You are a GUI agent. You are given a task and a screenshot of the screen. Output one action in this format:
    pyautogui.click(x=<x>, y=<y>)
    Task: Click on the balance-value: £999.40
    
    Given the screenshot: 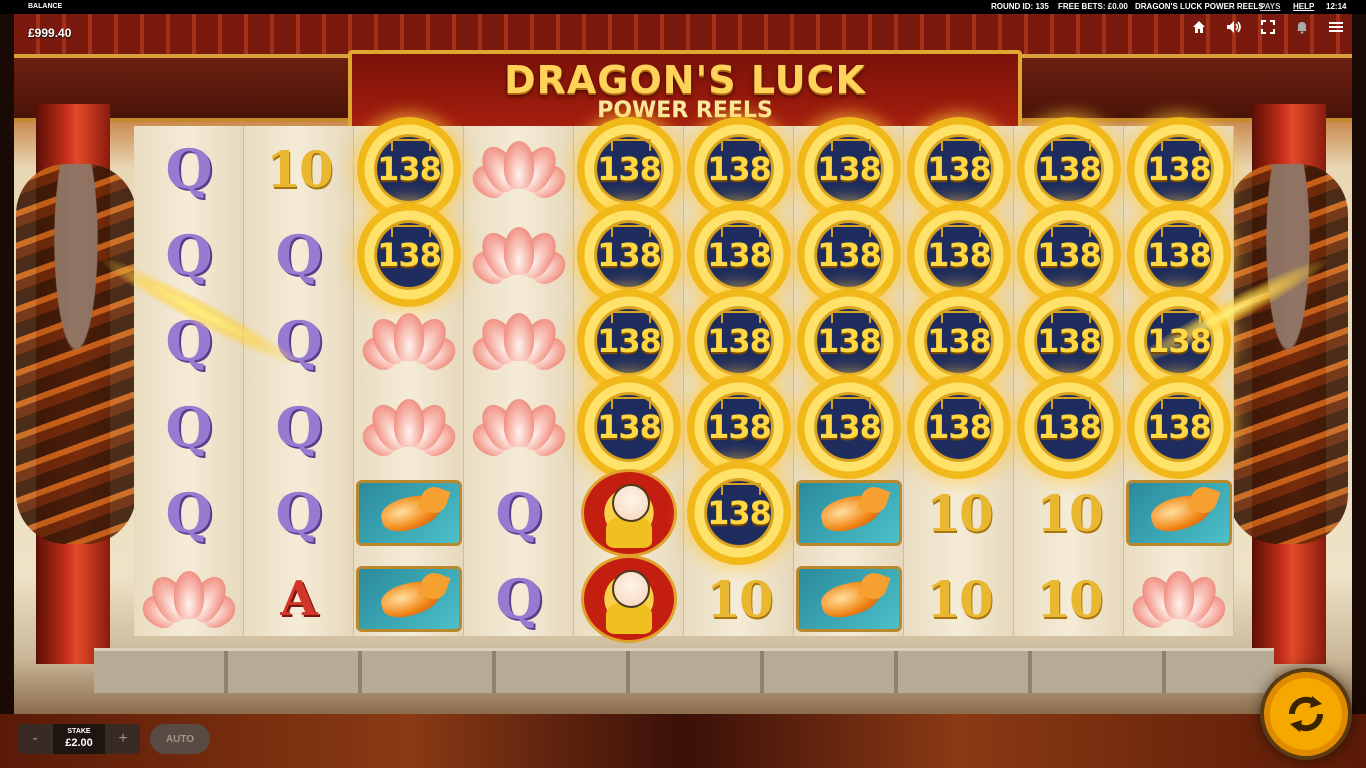 What is the action you would take?
    pyautogui.click(x=50, y=33)
    